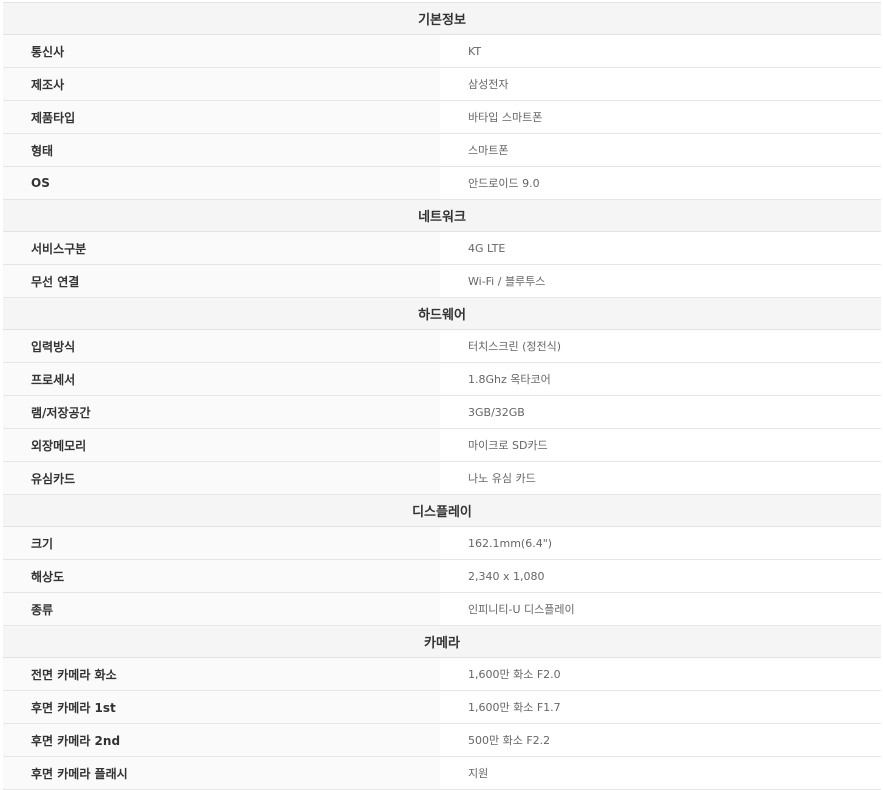 This screenshot has width=883, height=790. I want to click on spec-row: 해상도 2,340 x 1,080, so click(442, 576).